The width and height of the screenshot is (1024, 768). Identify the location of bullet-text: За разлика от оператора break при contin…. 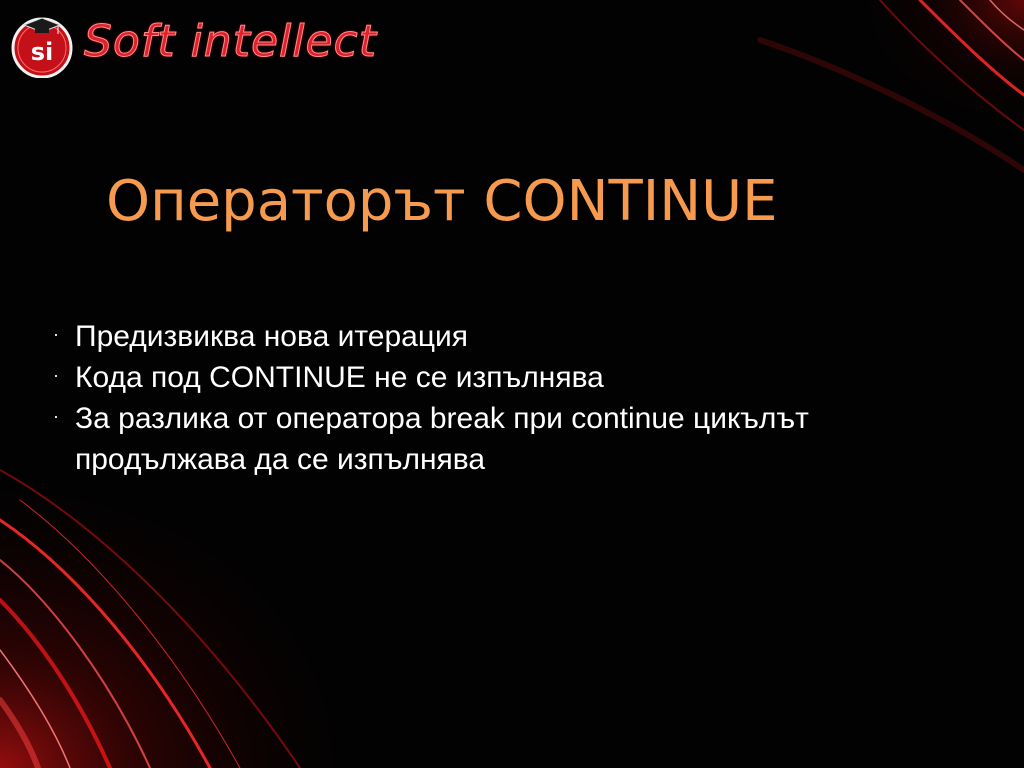
(442, 439).